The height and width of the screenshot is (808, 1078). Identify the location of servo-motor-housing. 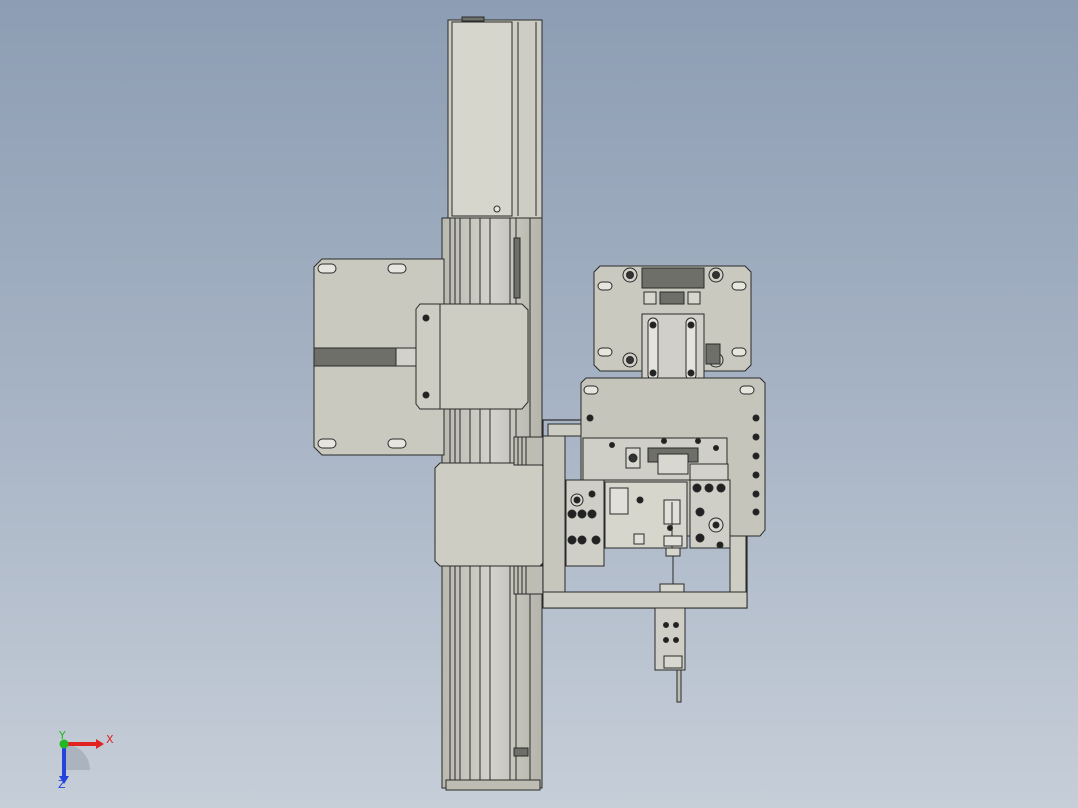
(495, 117).